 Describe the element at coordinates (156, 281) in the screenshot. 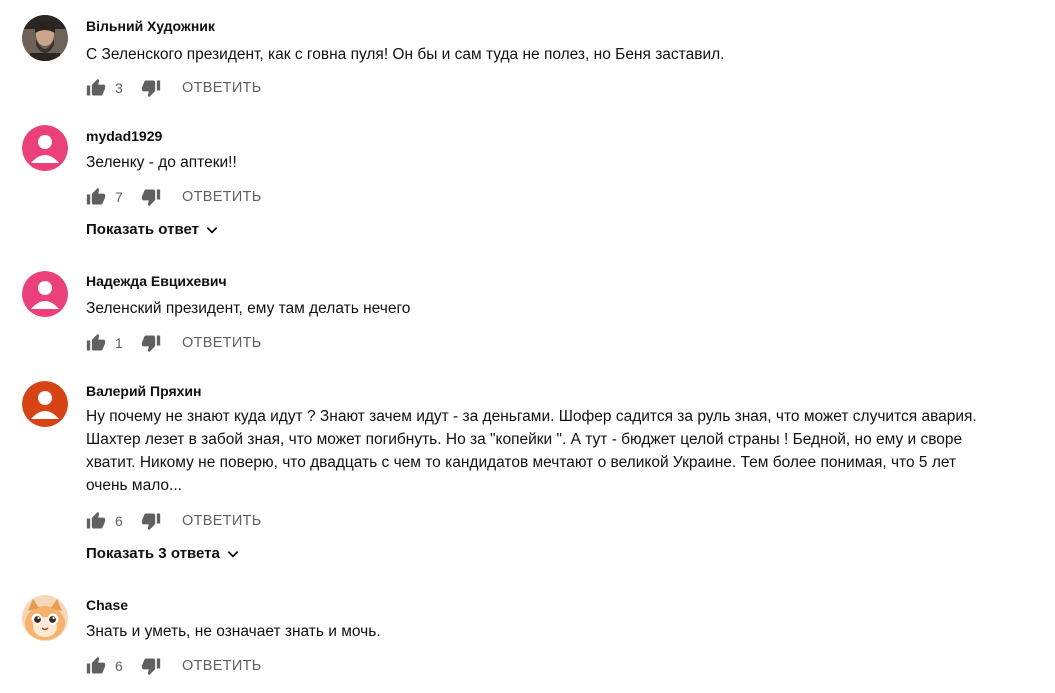

I see `comment-author: Надежда Евцихевич` at that location.